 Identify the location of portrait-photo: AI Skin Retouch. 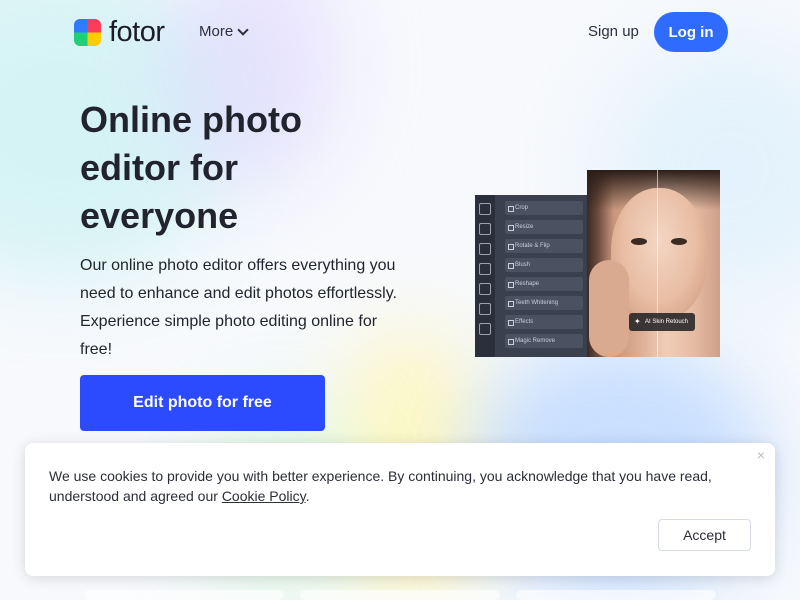
(653, 263).